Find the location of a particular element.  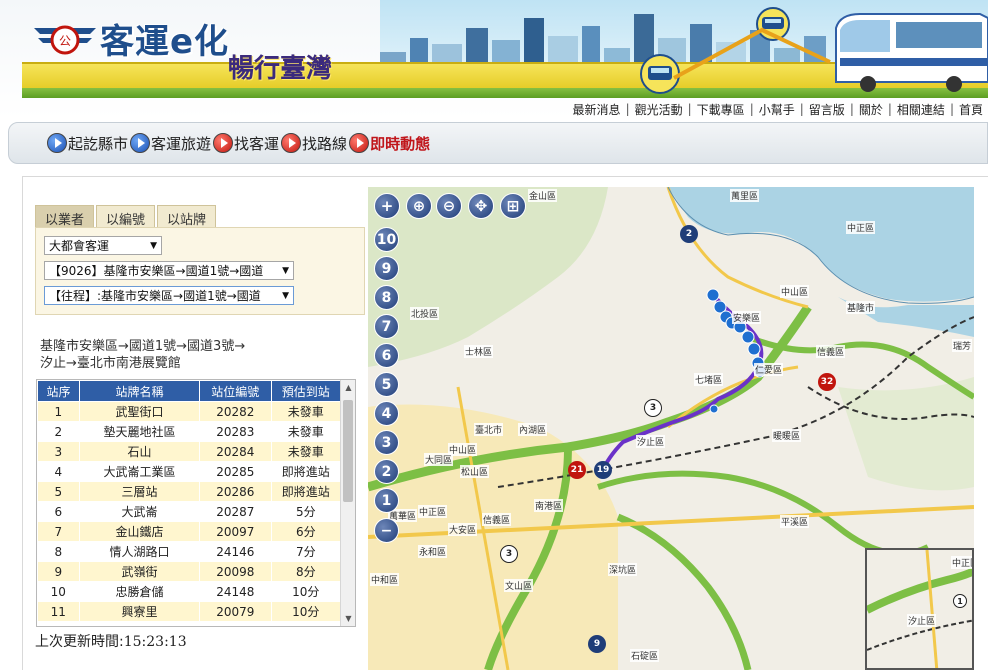

direction-select: 【往程】:基隆市安樂區→國道1號→國道 ▼ is located at coordinates (169, 295).